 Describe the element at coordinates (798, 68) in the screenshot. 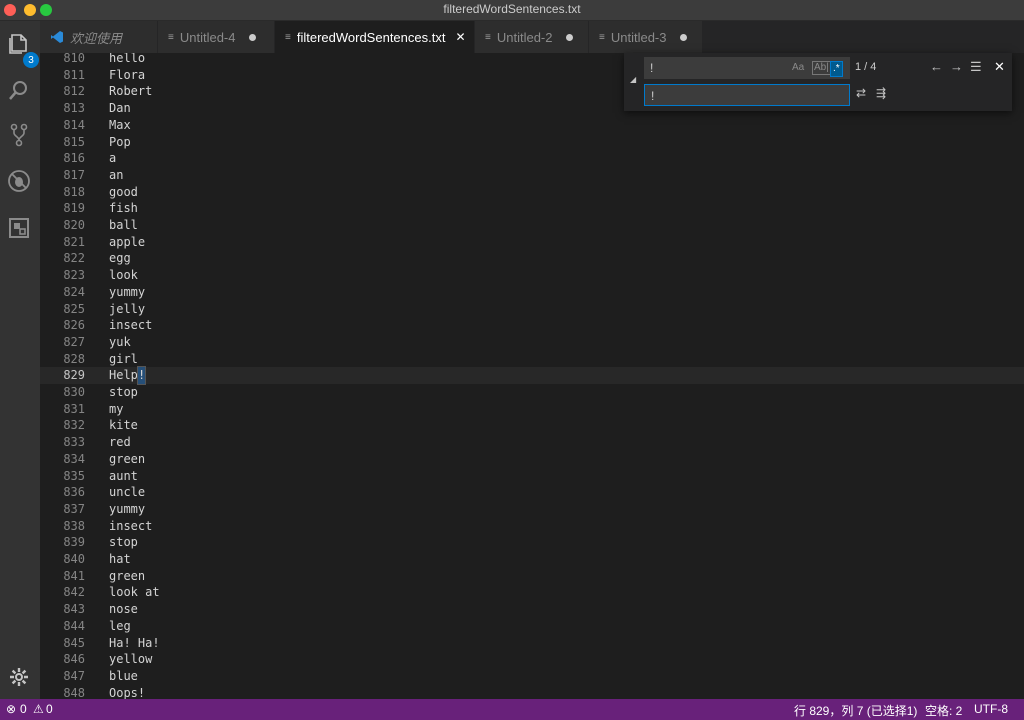

I see `match-case-toggle: Aa` at that location.